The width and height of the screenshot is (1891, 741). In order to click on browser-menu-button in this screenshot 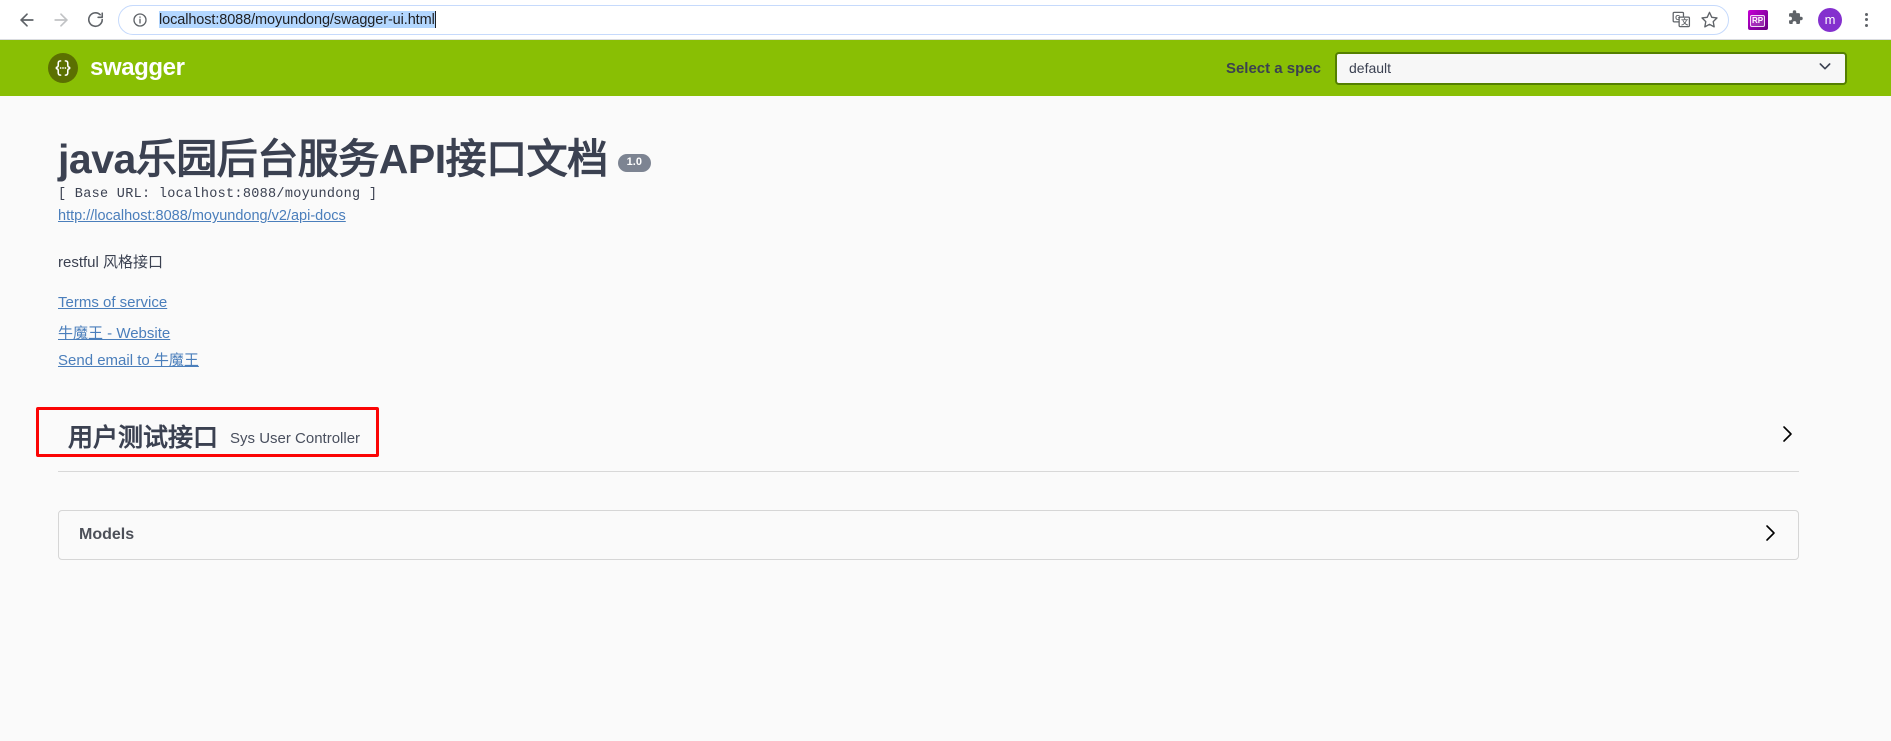, I will do `click(1866, 20)`.